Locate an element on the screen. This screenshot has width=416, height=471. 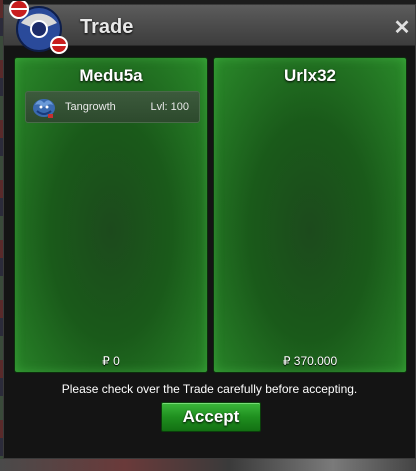
pokemon-level: Lvl: 100 is located at coordinates (169, 107).